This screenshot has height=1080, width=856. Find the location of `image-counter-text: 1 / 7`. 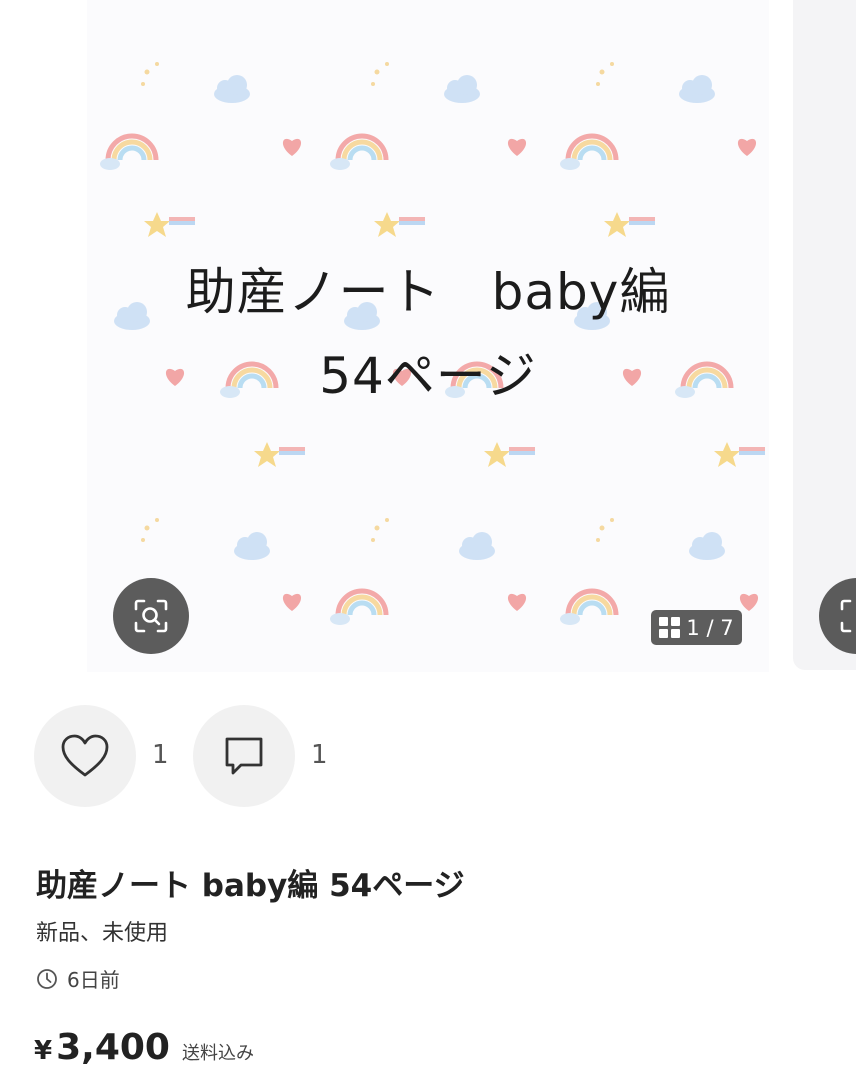

image-counter-text: 1 / 7 is located at coordinates (710, 627).